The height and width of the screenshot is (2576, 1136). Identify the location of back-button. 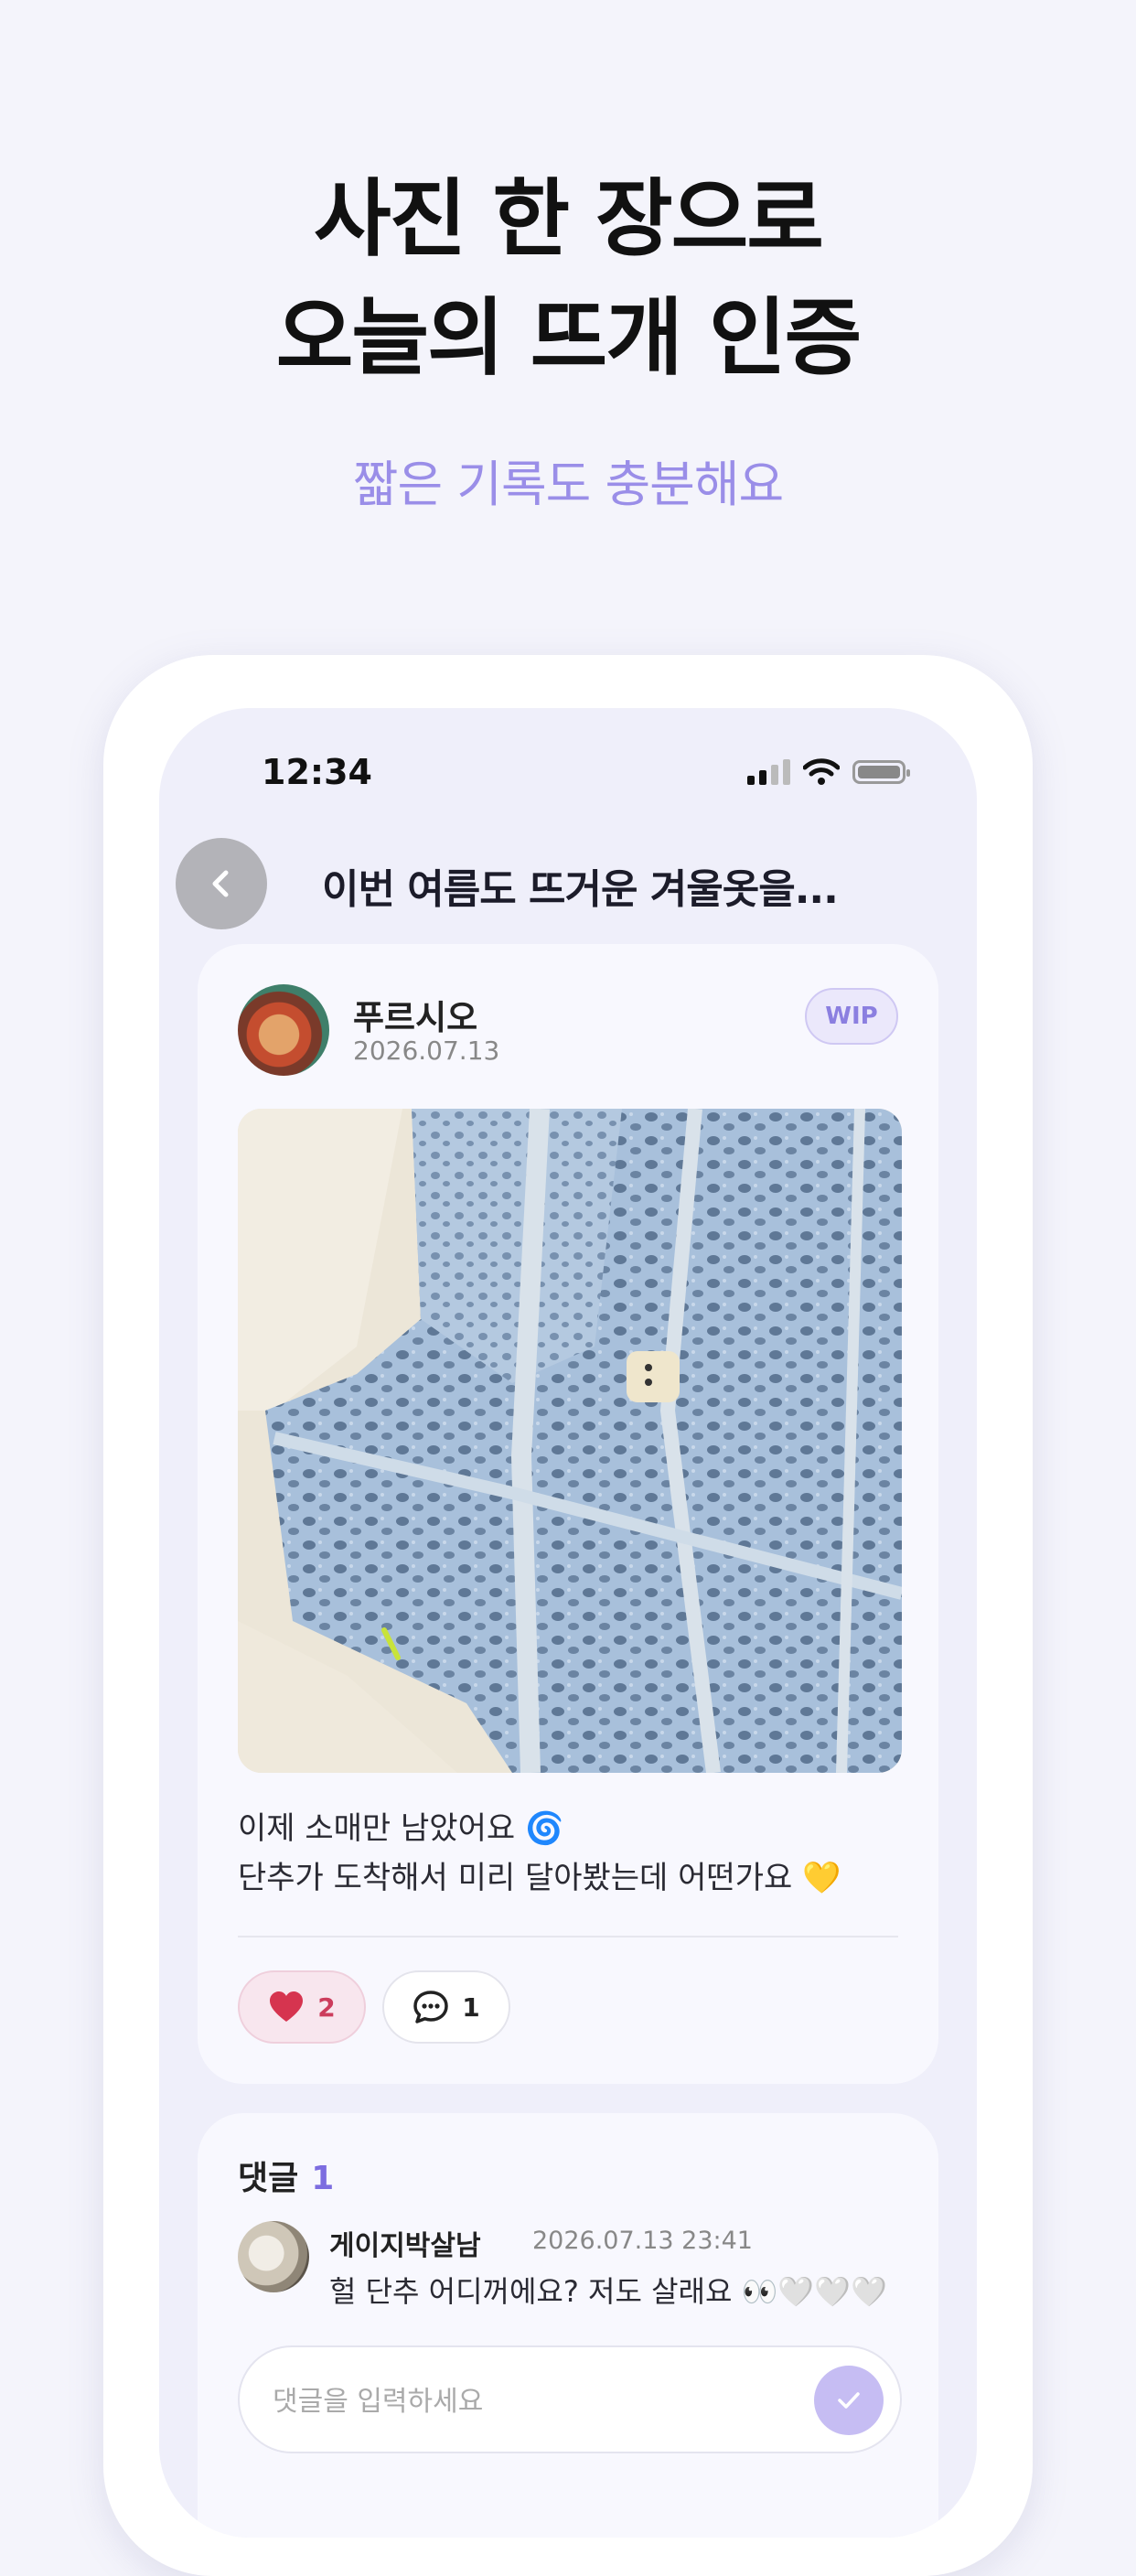
(221, 884).